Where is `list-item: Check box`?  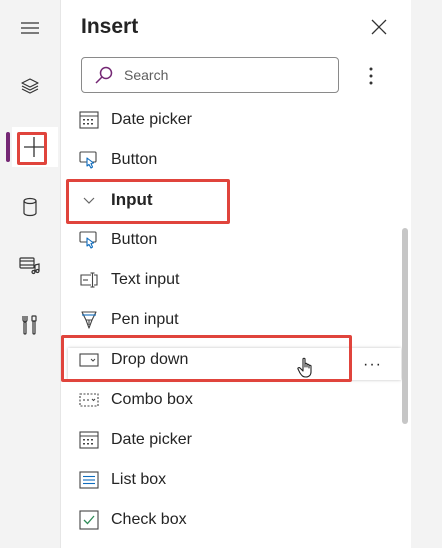 list-item: Check box is located at coordinates (231, 520).